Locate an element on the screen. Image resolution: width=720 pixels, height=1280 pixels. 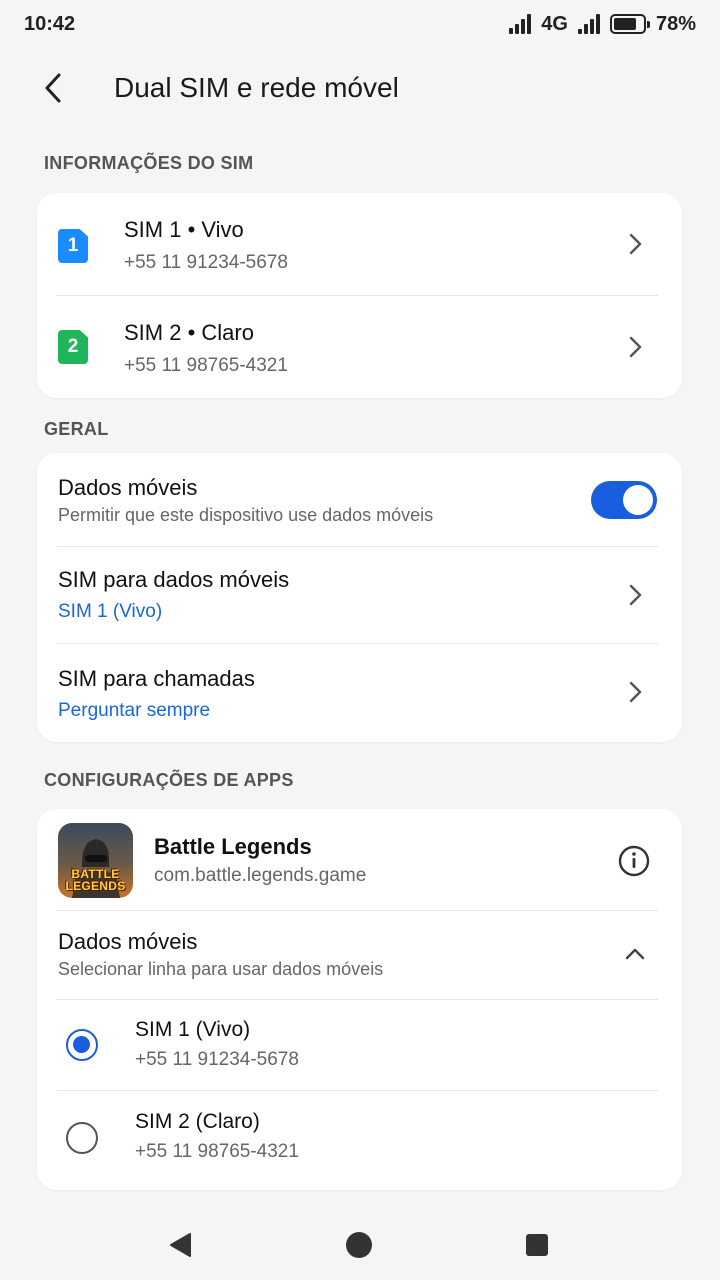
battery-percent: 78% is located at coordinates (675, 23).